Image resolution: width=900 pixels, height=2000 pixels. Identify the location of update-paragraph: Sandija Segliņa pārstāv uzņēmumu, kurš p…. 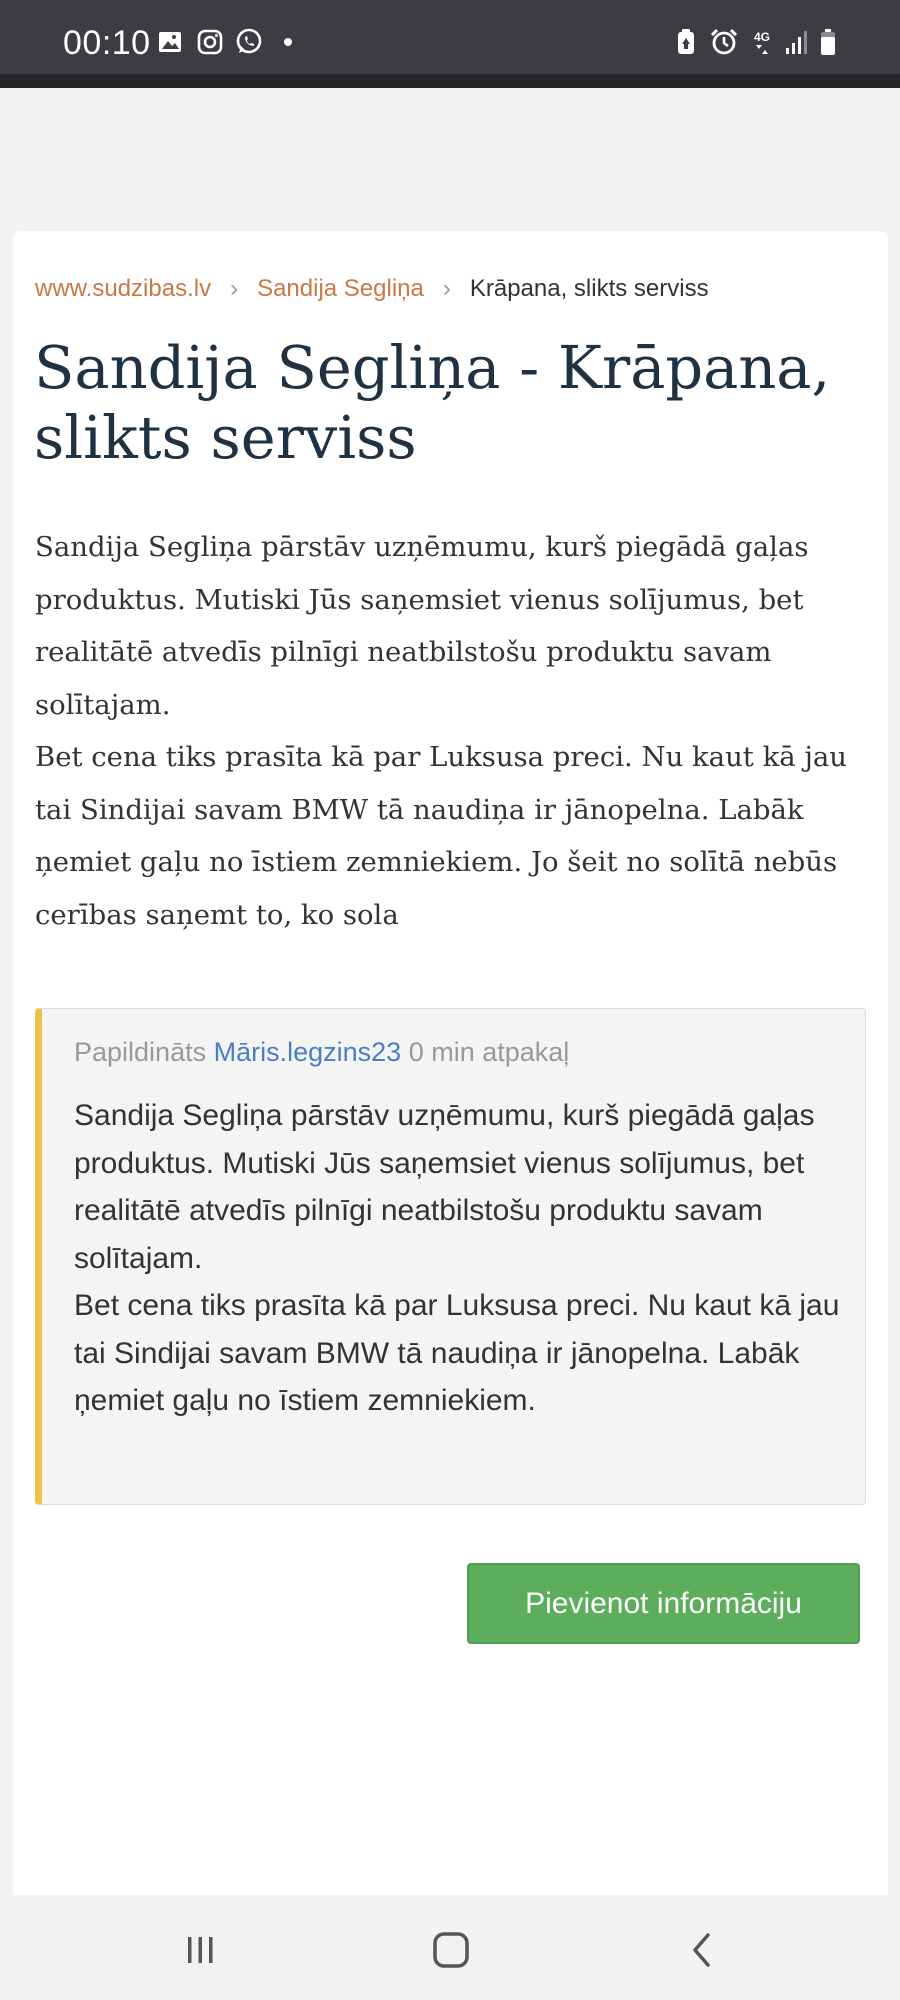
(444, 1187).